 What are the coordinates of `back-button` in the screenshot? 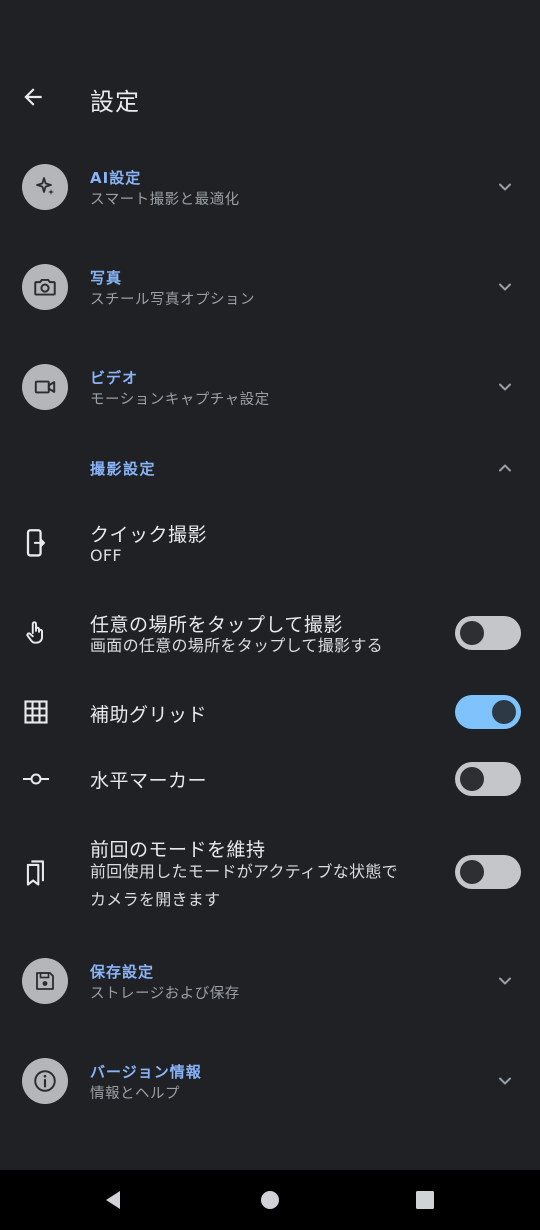 It's located at (33, 97).